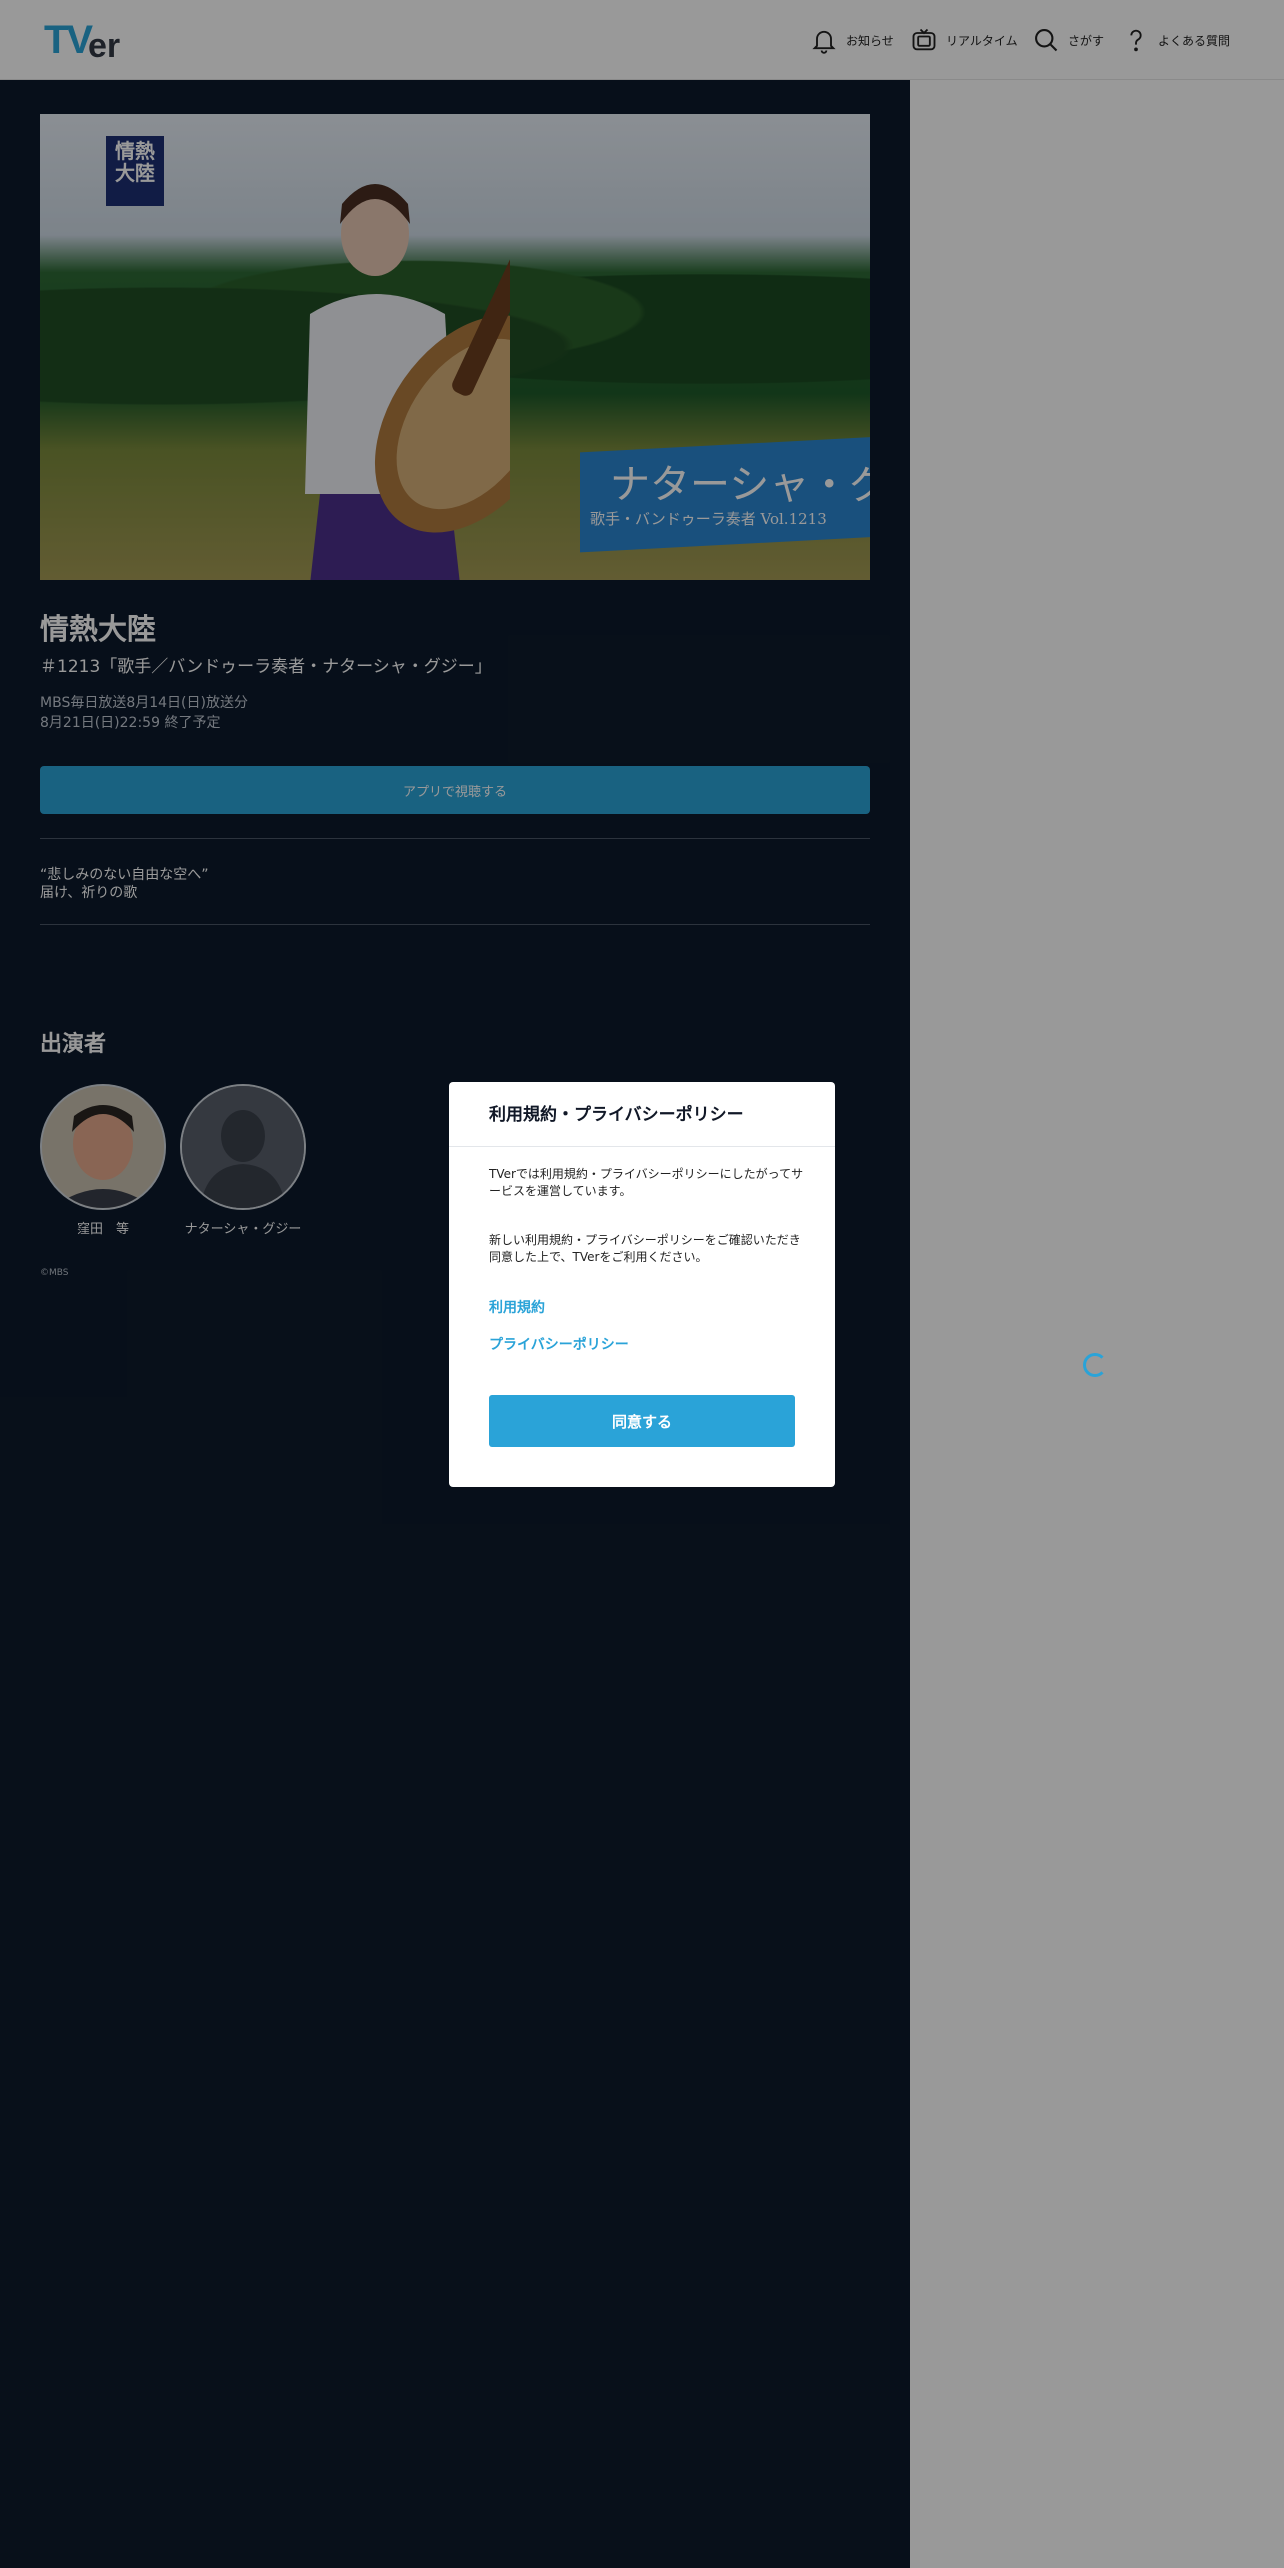  I want to click on privacy-policy-link: プライバシーポリシー, so click(559, 1344).